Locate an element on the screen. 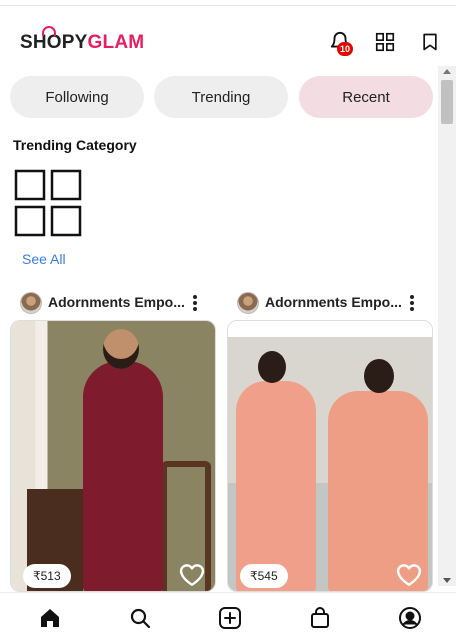 The height and width of the screenshot is (642, 456). tab-label: Recent is located at coordinates (366, 97).